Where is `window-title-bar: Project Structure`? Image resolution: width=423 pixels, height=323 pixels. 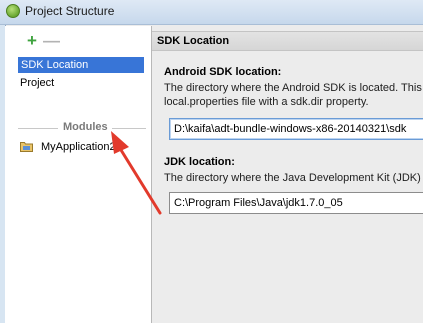
window-title-bar: Project Structure is located at coordinates (211, 12).